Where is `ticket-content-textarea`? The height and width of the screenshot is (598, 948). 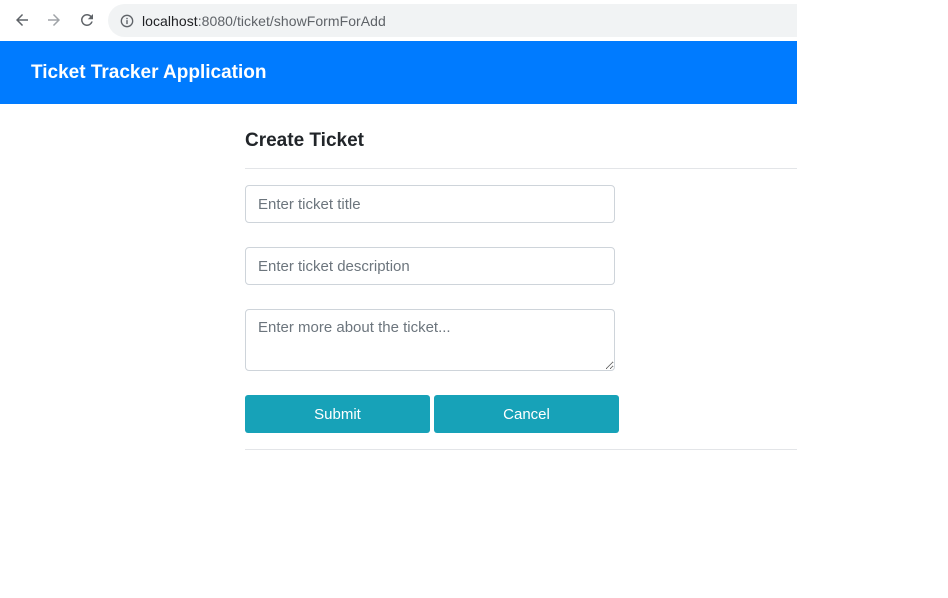 ticket-content-textarea is located at coordinates (430, 340).